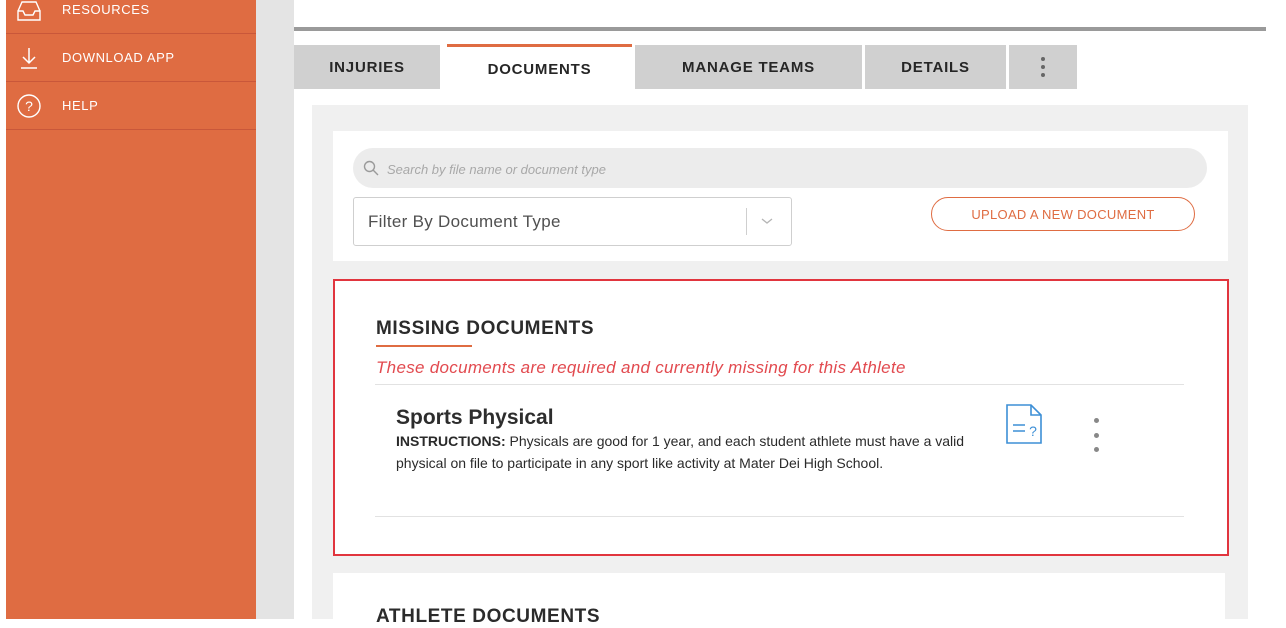  I want to click on filter-divider, so click(746, 221).